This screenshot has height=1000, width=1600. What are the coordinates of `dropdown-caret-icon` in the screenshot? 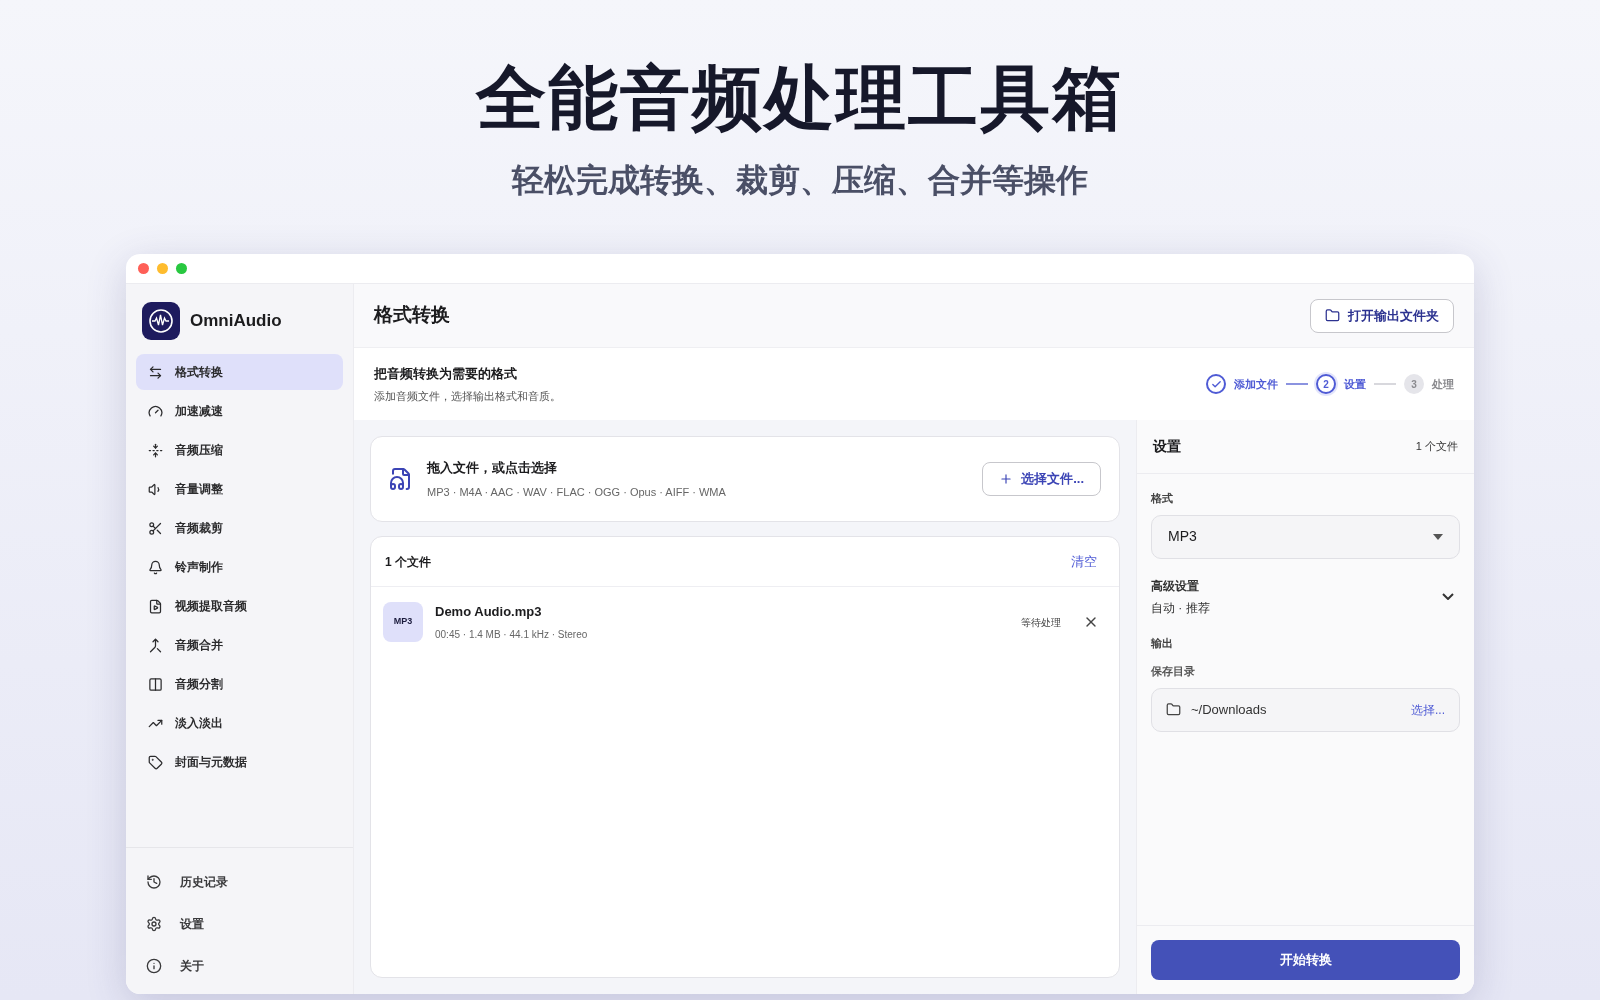 It's located at (1438, 536).